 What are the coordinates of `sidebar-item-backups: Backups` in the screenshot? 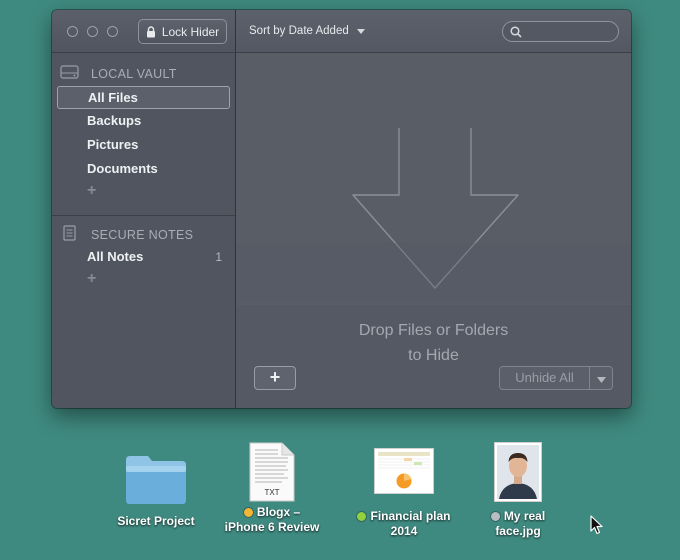 It's located at (143, 121).